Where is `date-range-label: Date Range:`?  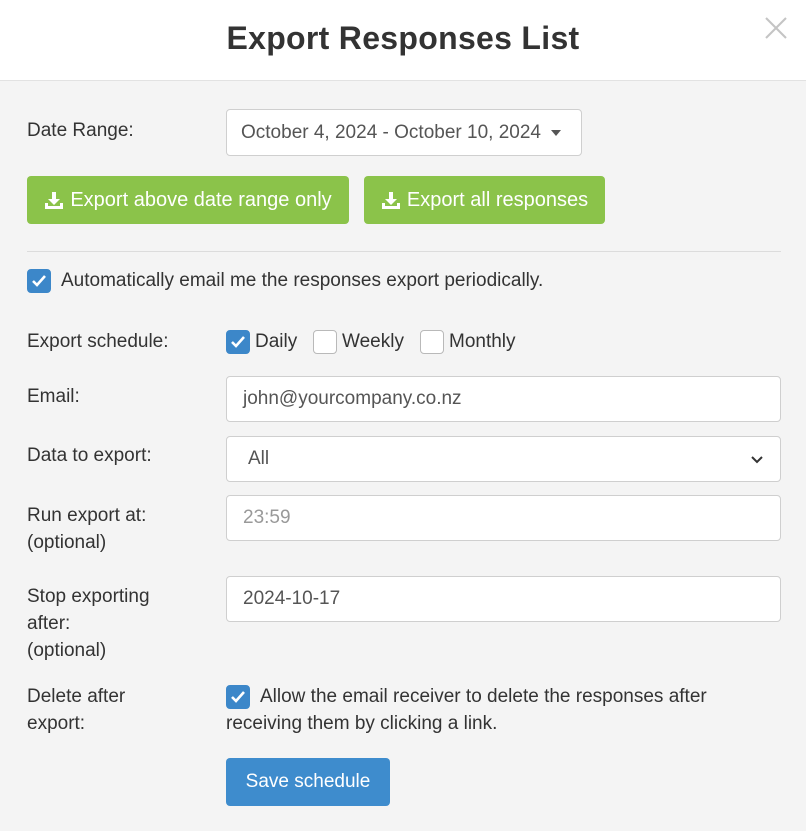 date-range-label: Date Range: is located at coordinates (80, 130).